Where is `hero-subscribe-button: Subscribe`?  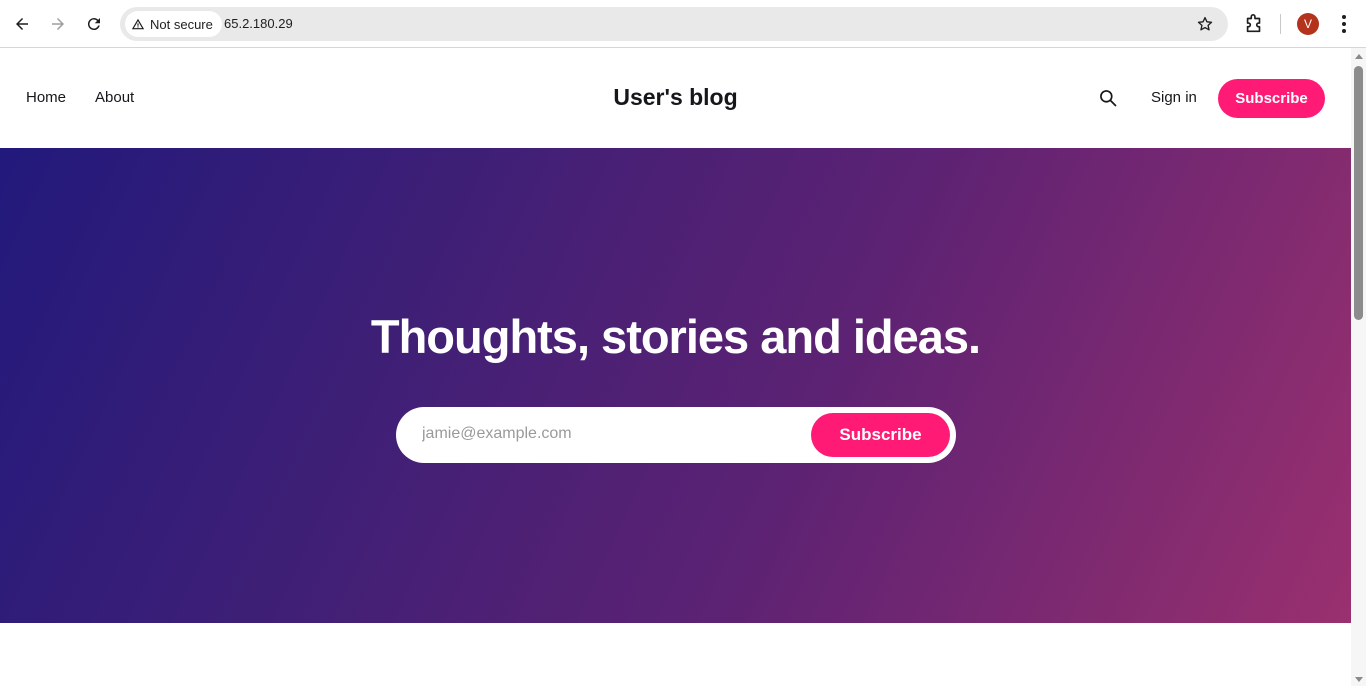 hero-subscribe-button: Subscribe is located at coordinates (880, 435).